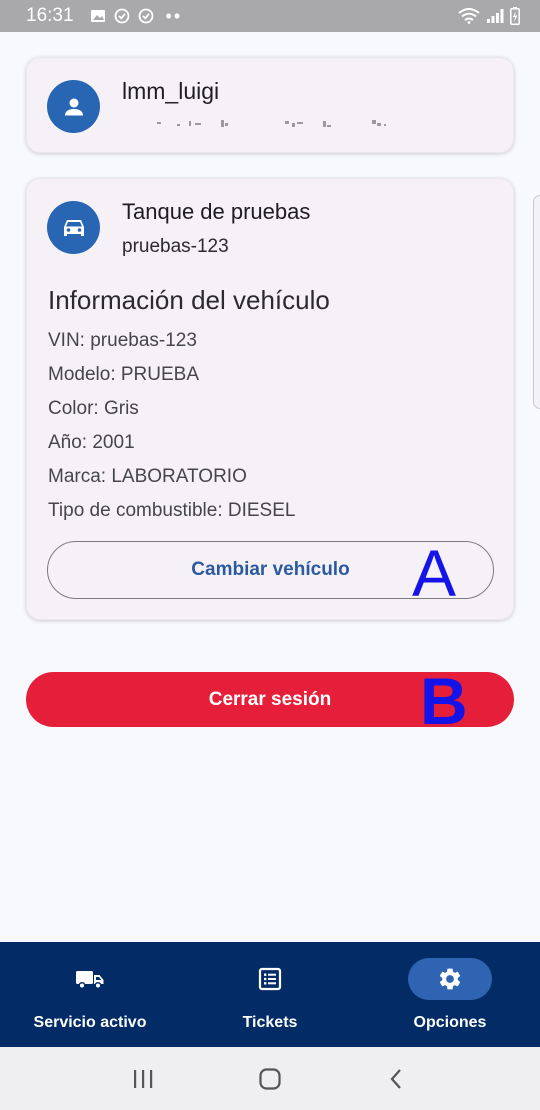 This screenshot has width=540, height=1110. I want to click on nav-item-tickets: Tickets, so click(270, 994).